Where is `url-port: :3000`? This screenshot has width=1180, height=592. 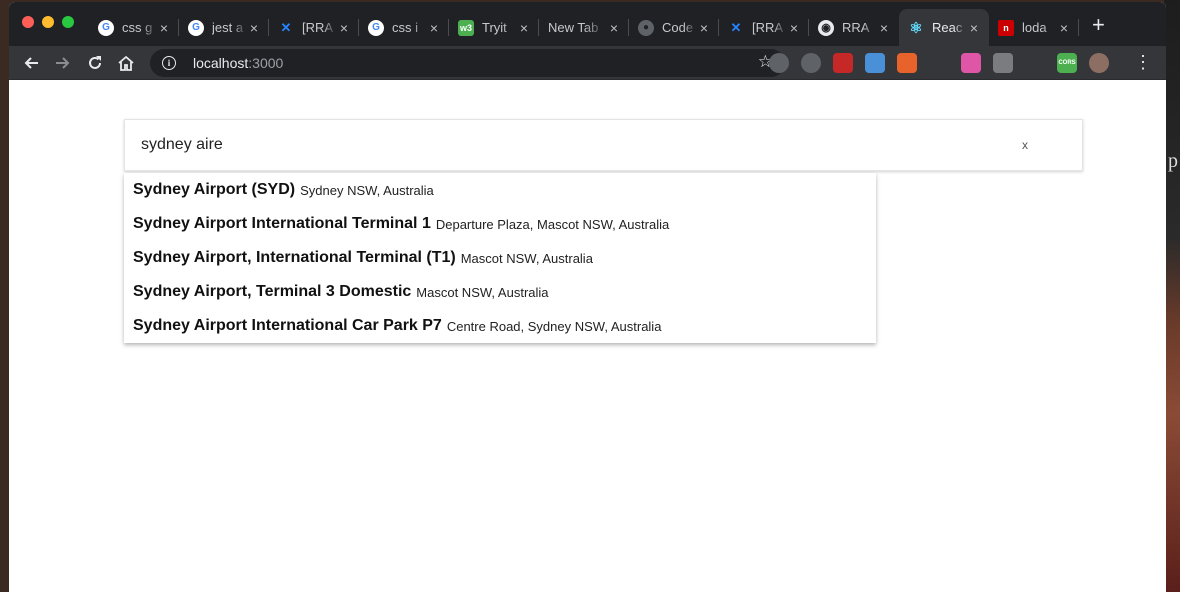 url-port: :3000 is located at coordinates (266, 63).